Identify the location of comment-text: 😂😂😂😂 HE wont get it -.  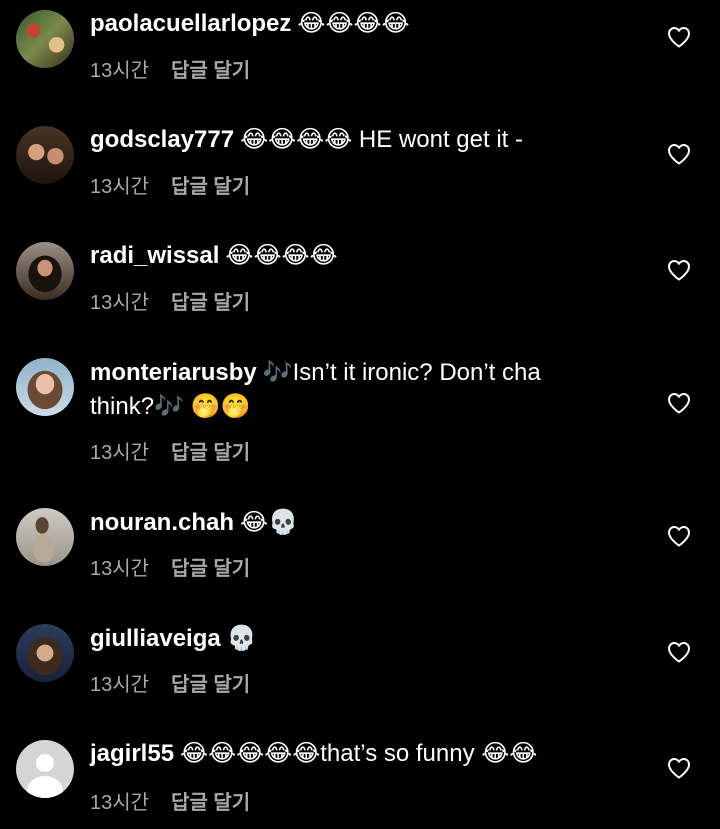
(381, 139).